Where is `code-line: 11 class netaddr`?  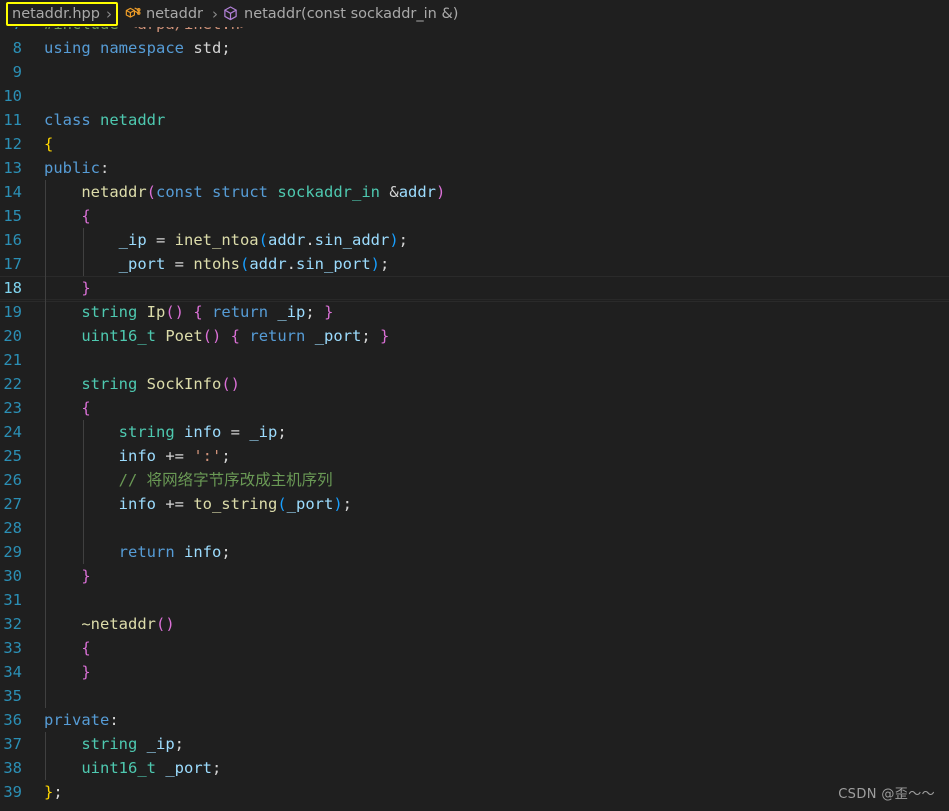 code-line: 11 class netaddr is located at coordinates (474, 120).